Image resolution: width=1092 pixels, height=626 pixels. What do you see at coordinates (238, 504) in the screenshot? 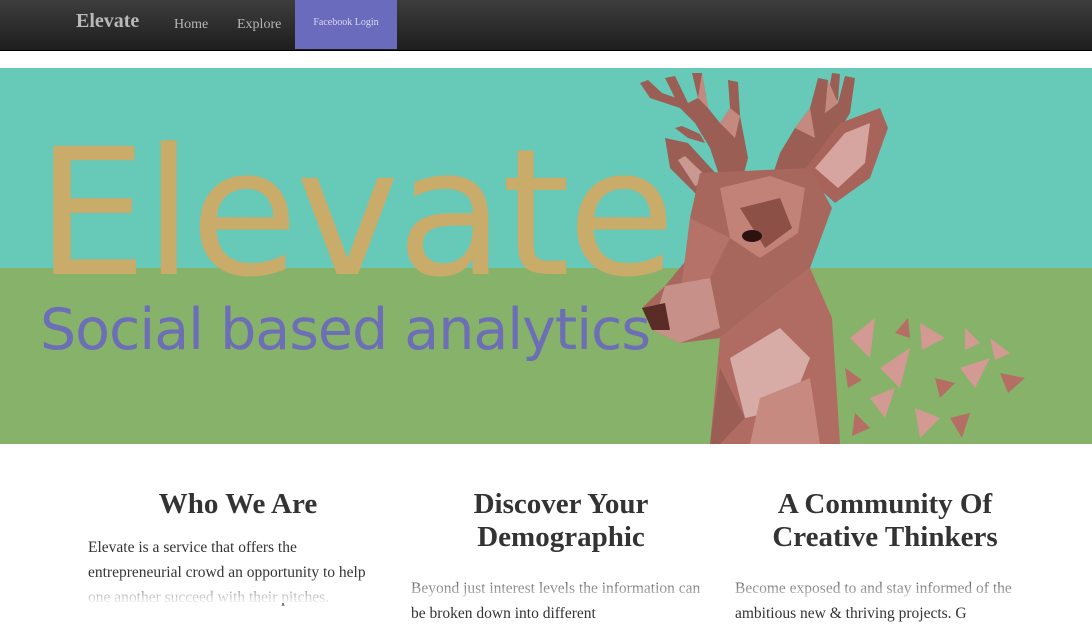
I see `feature-title: Who We Are` at bounding box center [238, 504].